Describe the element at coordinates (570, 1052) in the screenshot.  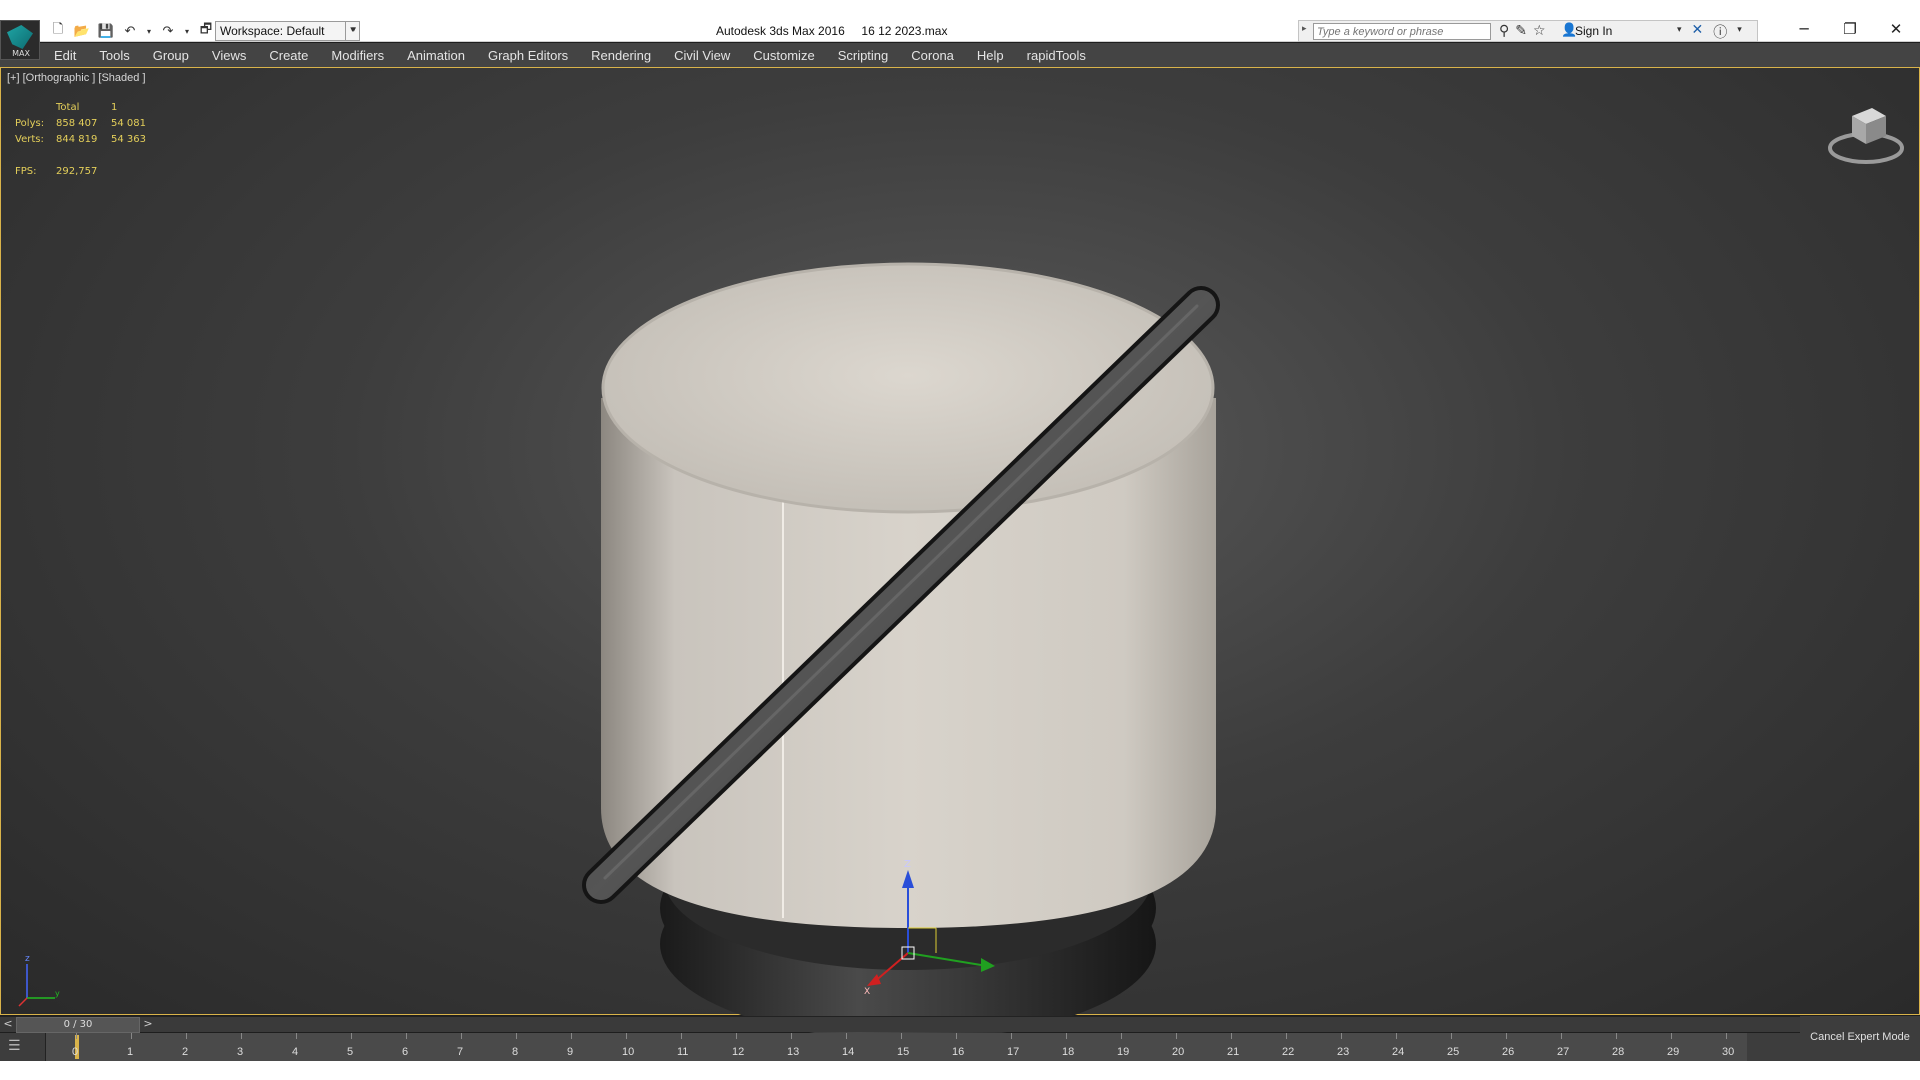
I see `track-tick-label: 9` at that location.